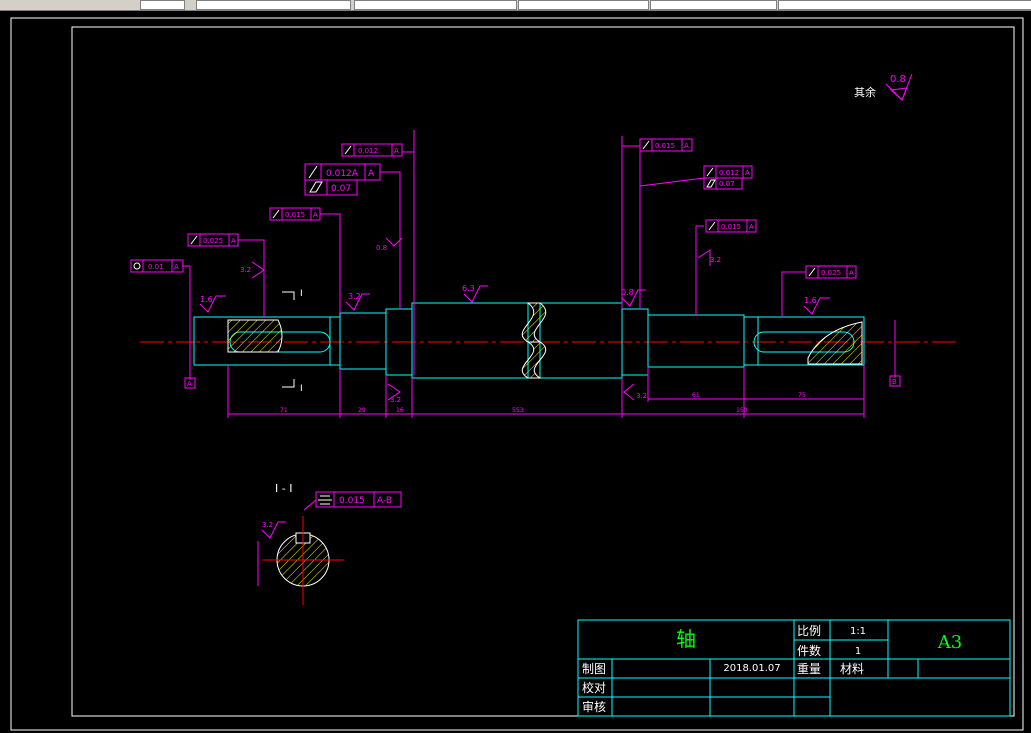 This screenshot has height=733, width=1031. What do you see at coordinates (400, 410) in the screenshot?
I see `dimension-value: 16` at bounding box center [400, 410].